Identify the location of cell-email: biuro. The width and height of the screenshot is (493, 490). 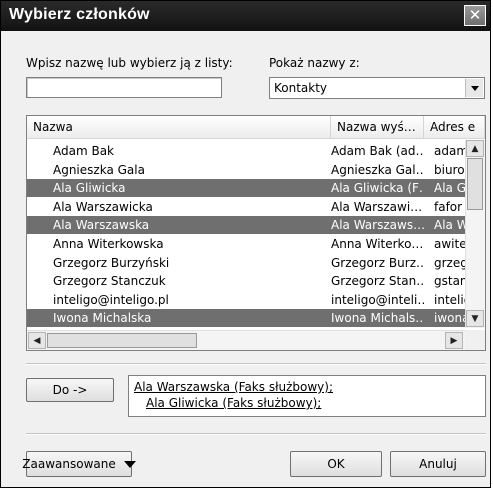
(449, 169).